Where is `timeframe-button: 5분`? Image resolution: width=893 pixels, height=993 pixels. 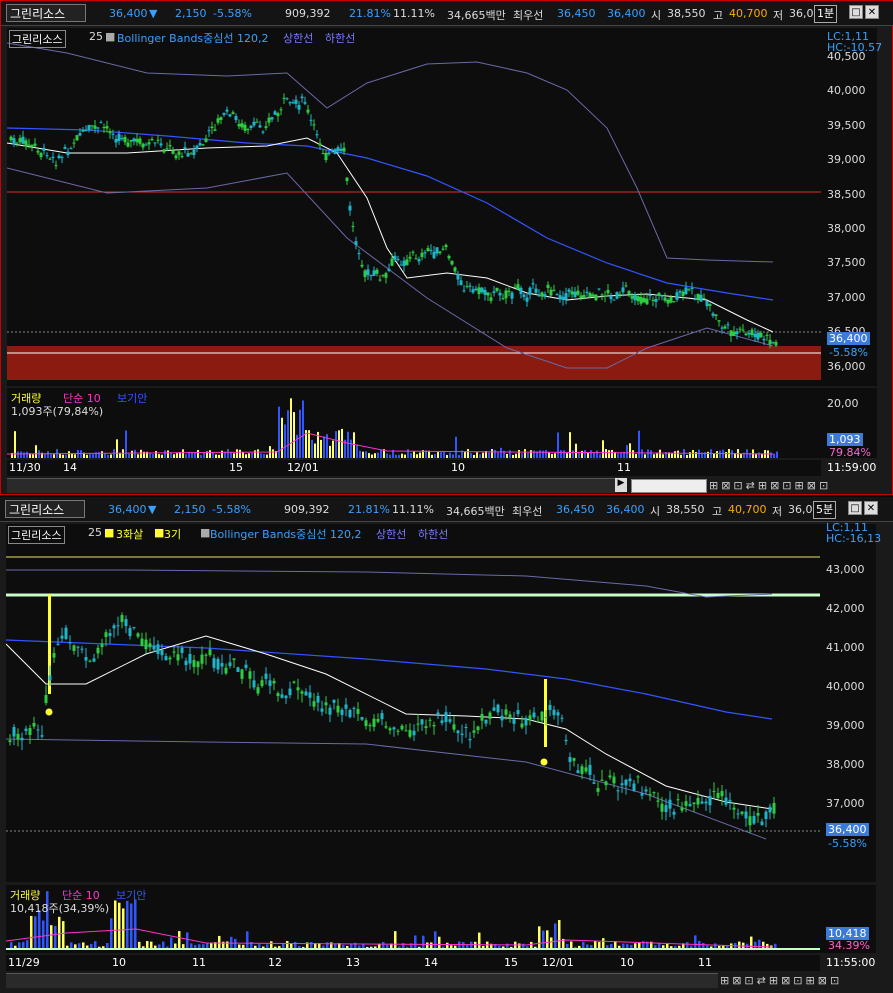
timeframe-button: 5분 is located at coordinates (825, 510).